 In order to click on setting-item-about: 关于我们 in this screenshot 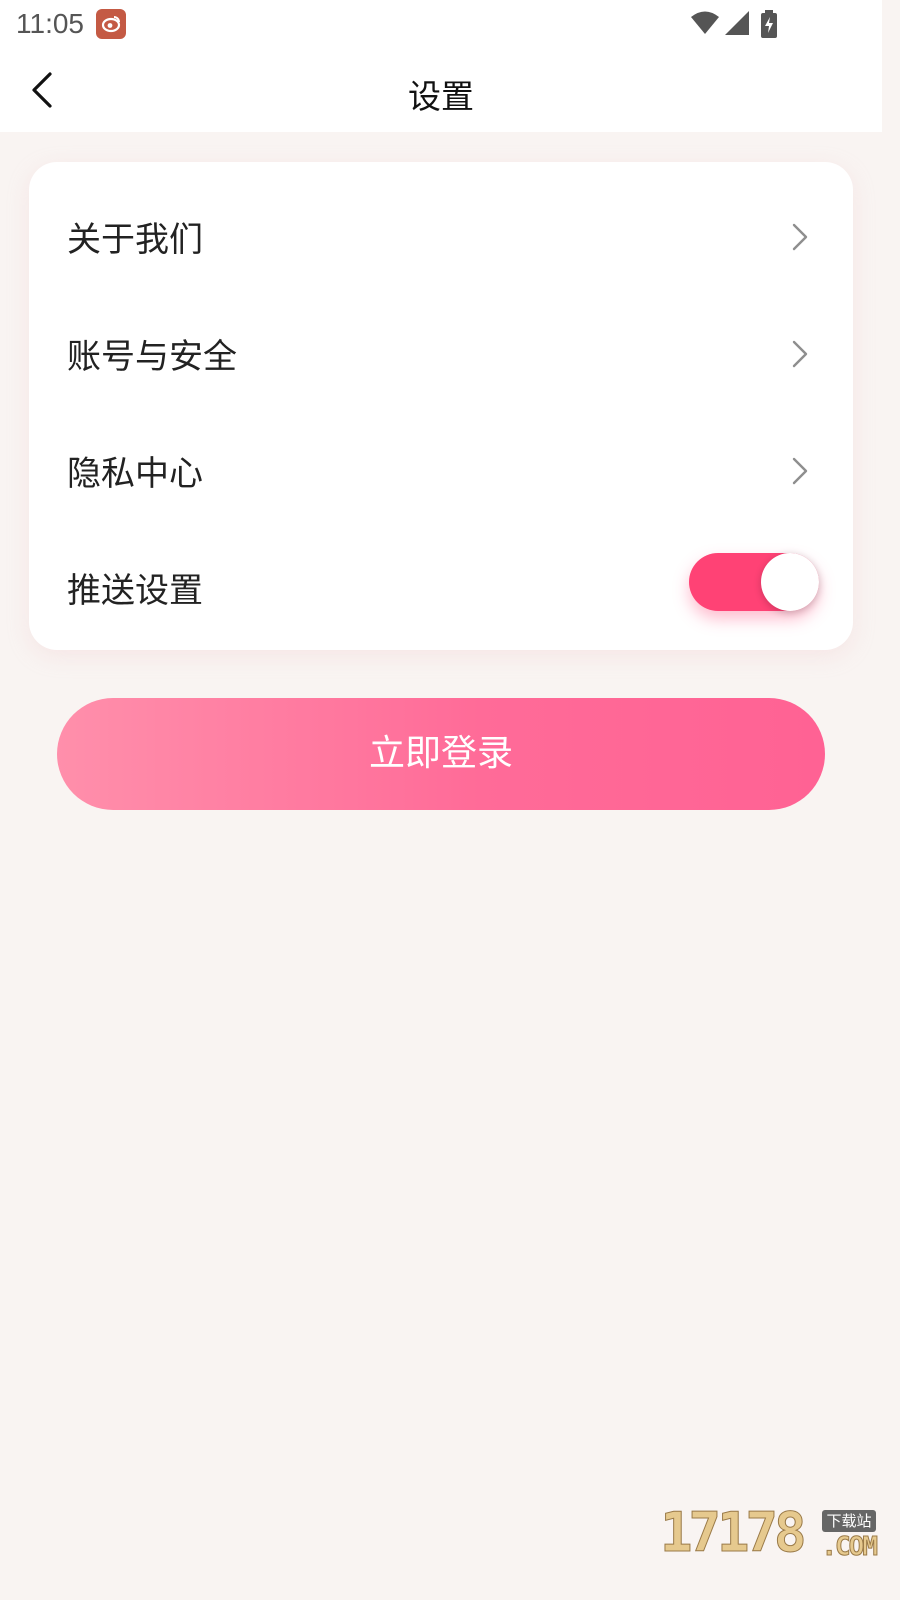, I will do `click(441, 228)`.